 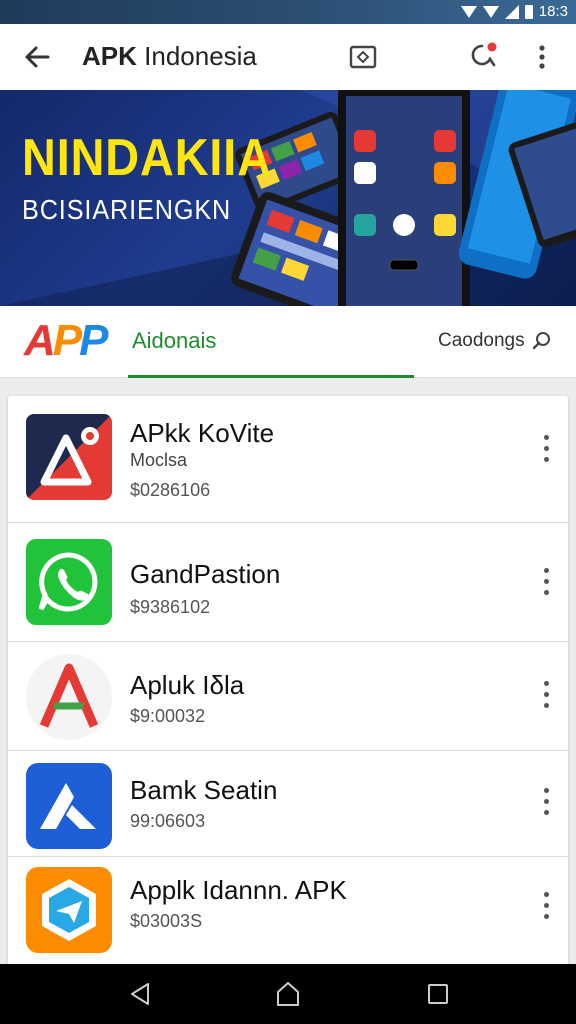 I want to click on more-options-icon, so click(x=542, y=57).